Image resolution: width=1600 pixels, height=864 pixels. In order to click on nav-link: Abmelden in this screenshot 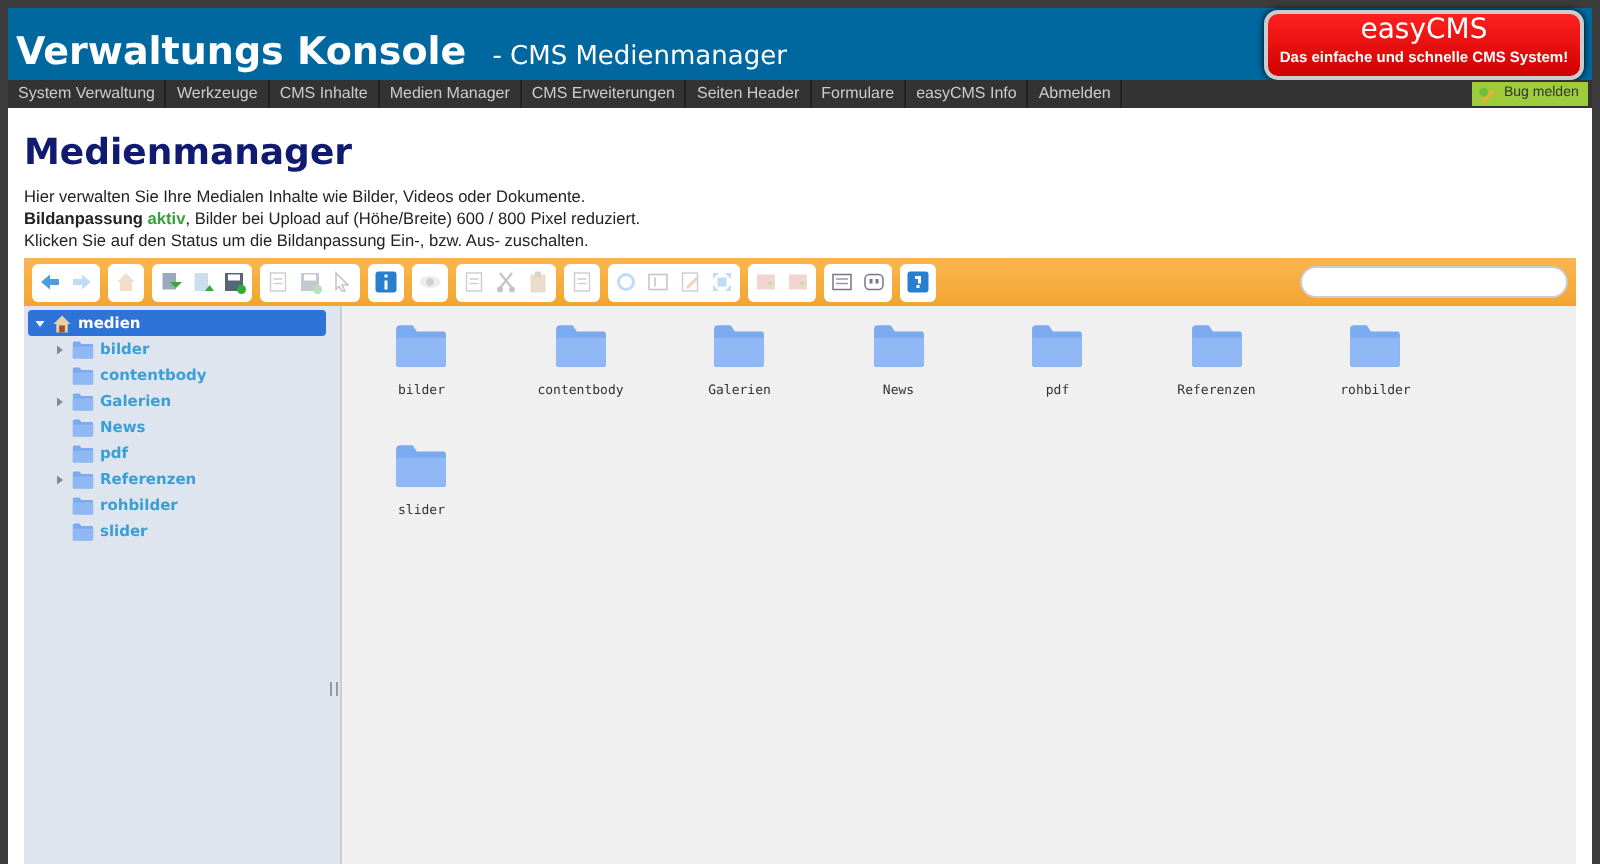, I will do `click(1075, 94)`.